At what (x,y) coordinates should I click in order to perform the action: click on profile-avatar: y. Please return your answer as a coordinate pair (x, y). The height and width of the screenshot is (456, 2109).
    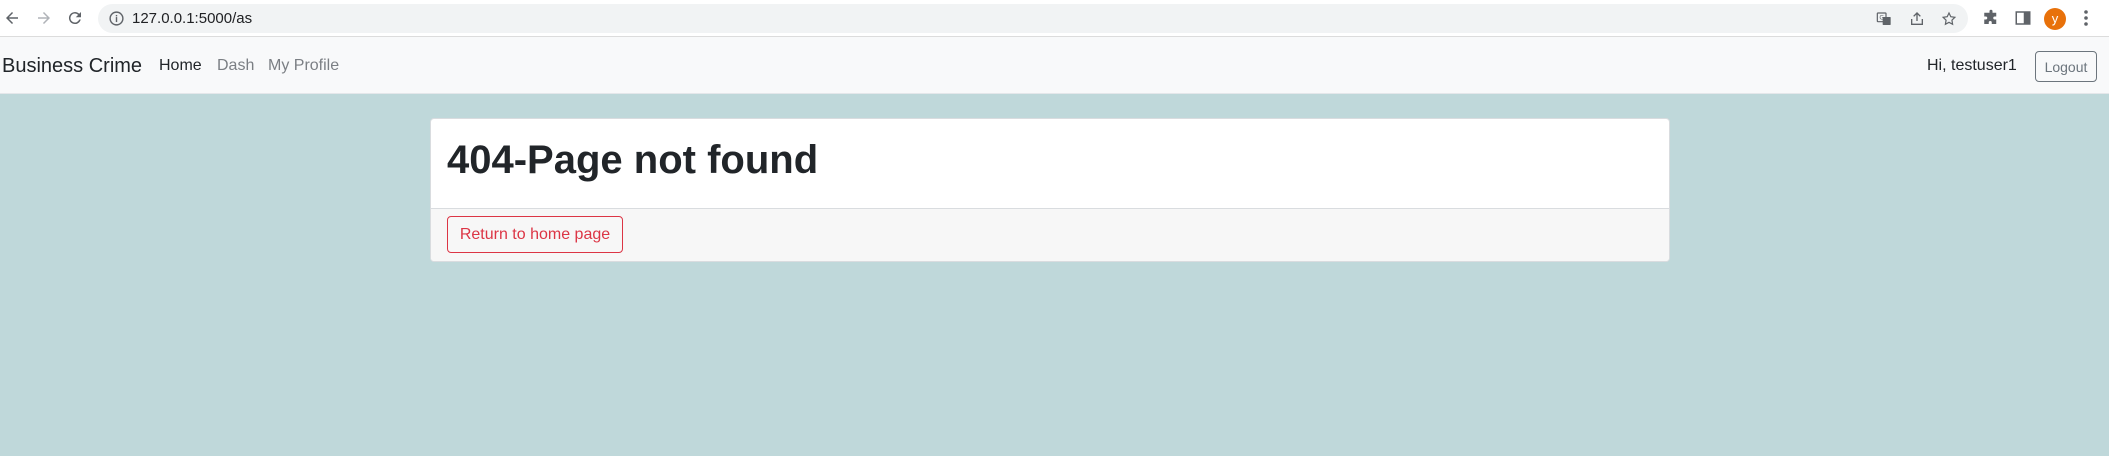
    Looking at the image, I should click on (2055, 19).